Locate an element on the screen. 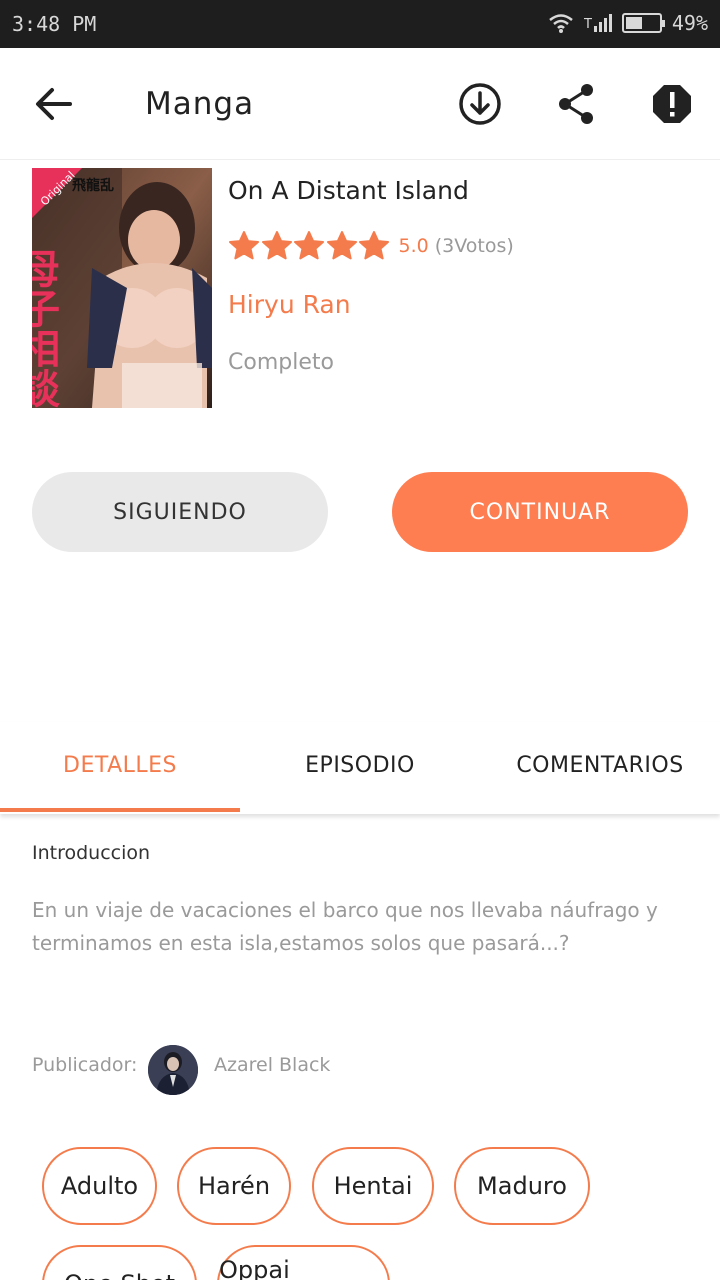  tab-bar: DETALLES EPISODIO COMENTARIOS is located at coordinates (360, 768).